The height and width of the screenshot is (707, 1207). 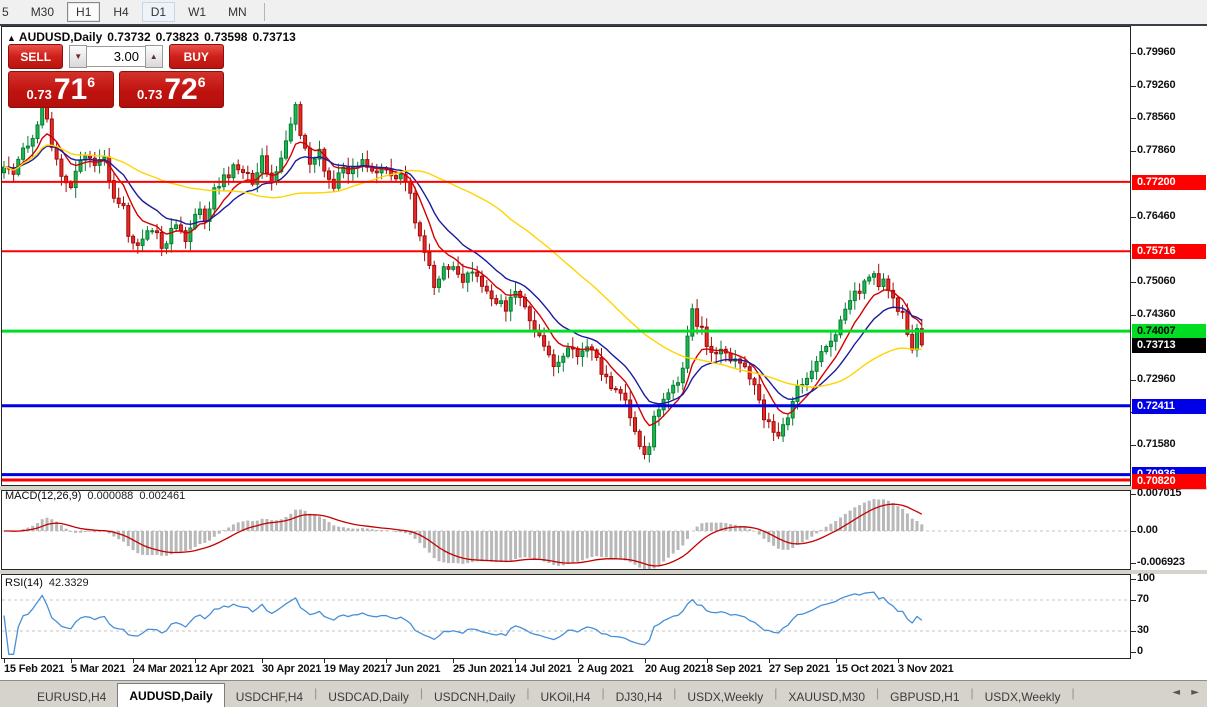 What do you see at coordinates (1156, 444) in the screenshot?
I see `price-tick-0.71580: 0.71580` at bounding box center [1156, 444].